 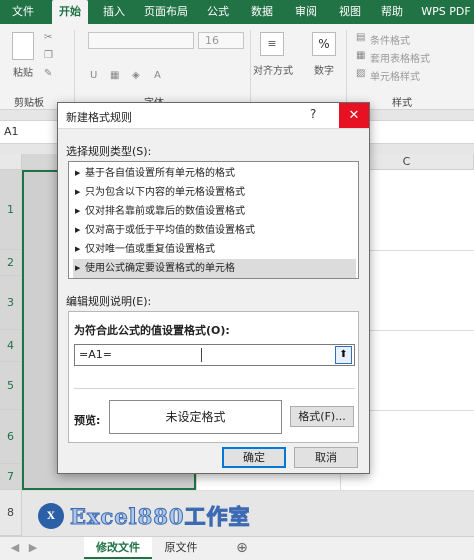 I want to click on rule-item: 仅对高于或低于平均值的数值设置格式, so click(x=214, y=230).